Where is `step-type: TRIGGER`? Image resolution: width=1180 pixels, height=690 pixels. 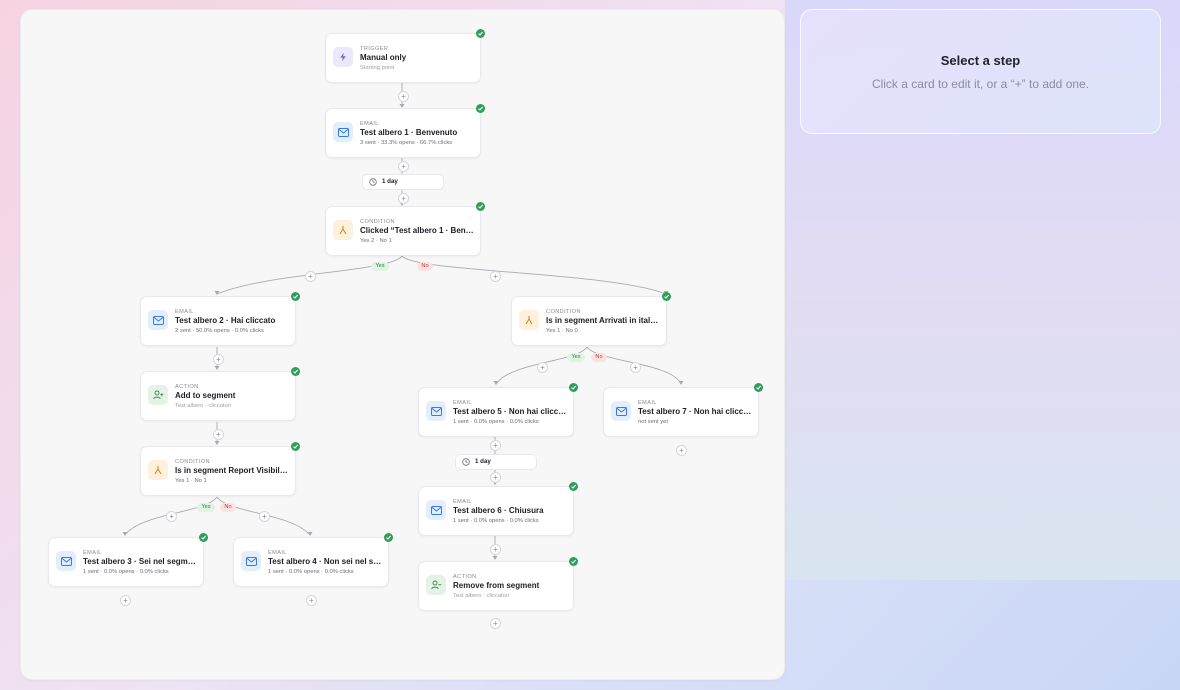 step-type: TRIGGER is located at coordinates (374, 49).